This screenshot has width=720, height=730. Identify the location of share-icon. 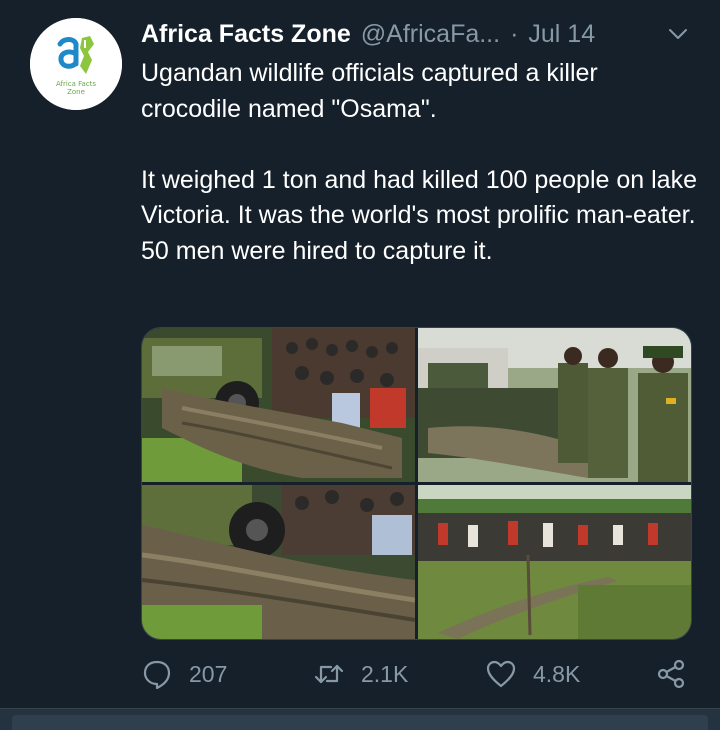
(671, 674).